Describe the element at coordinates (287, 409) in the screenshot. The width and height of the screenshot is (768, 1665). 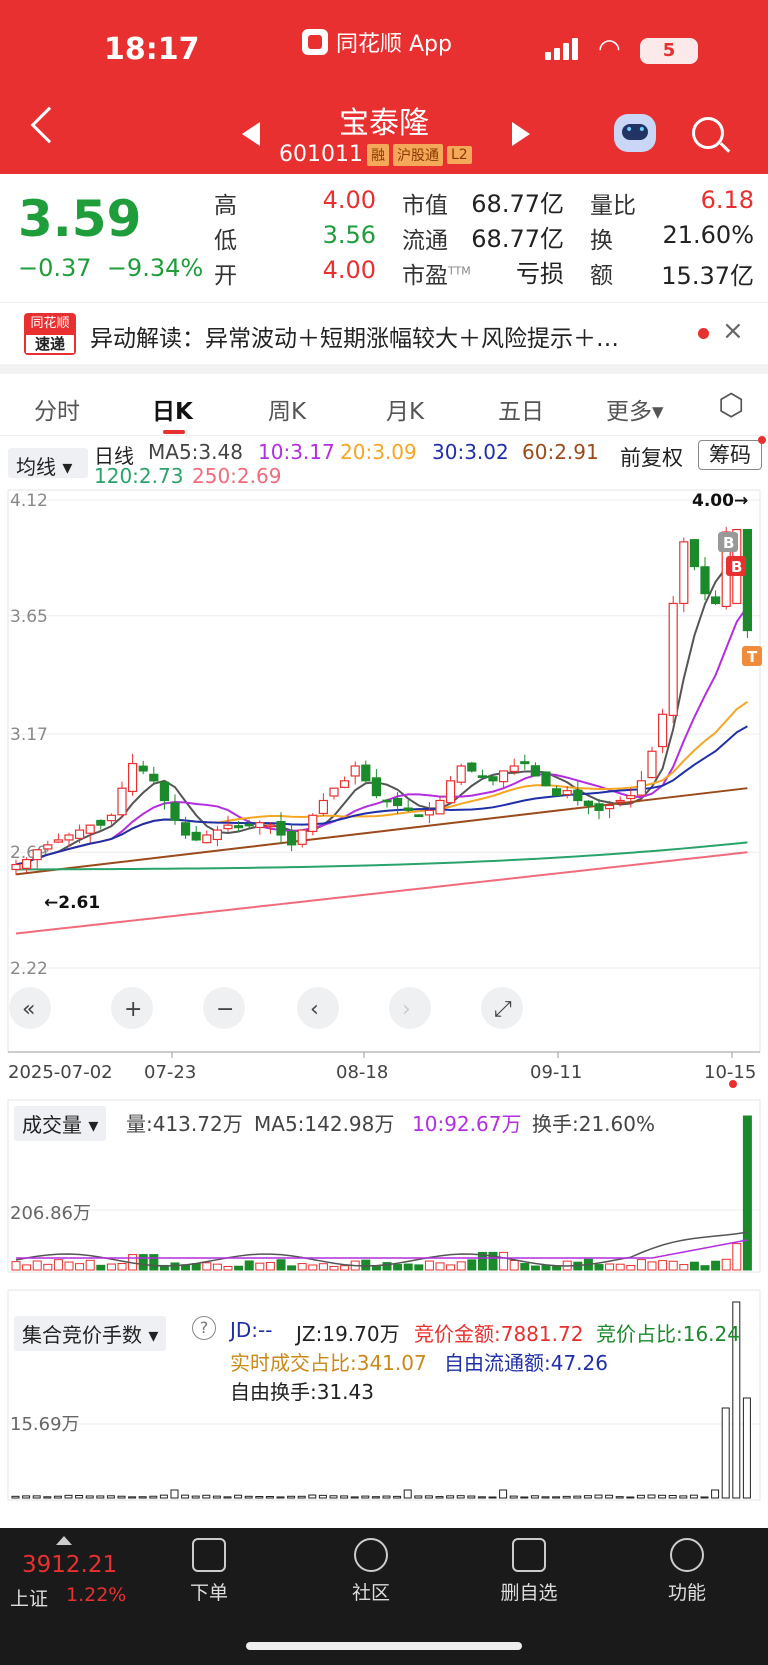
I see `tab-weekly: 周K` at that location.